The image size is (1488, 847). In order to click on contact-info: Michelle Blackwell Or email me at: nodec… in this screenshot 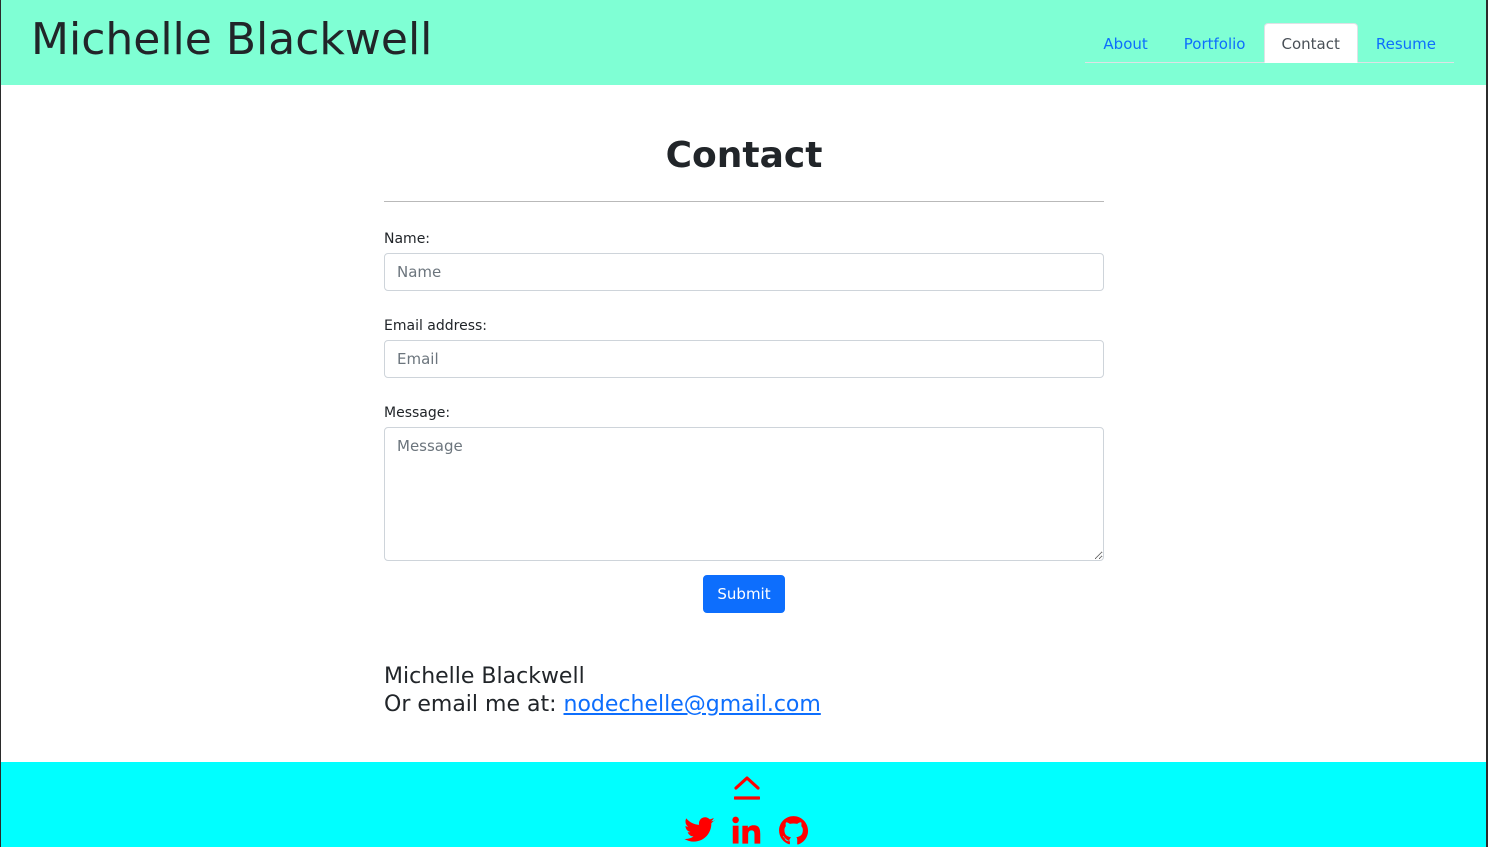, I will do `click(744, 691)`.